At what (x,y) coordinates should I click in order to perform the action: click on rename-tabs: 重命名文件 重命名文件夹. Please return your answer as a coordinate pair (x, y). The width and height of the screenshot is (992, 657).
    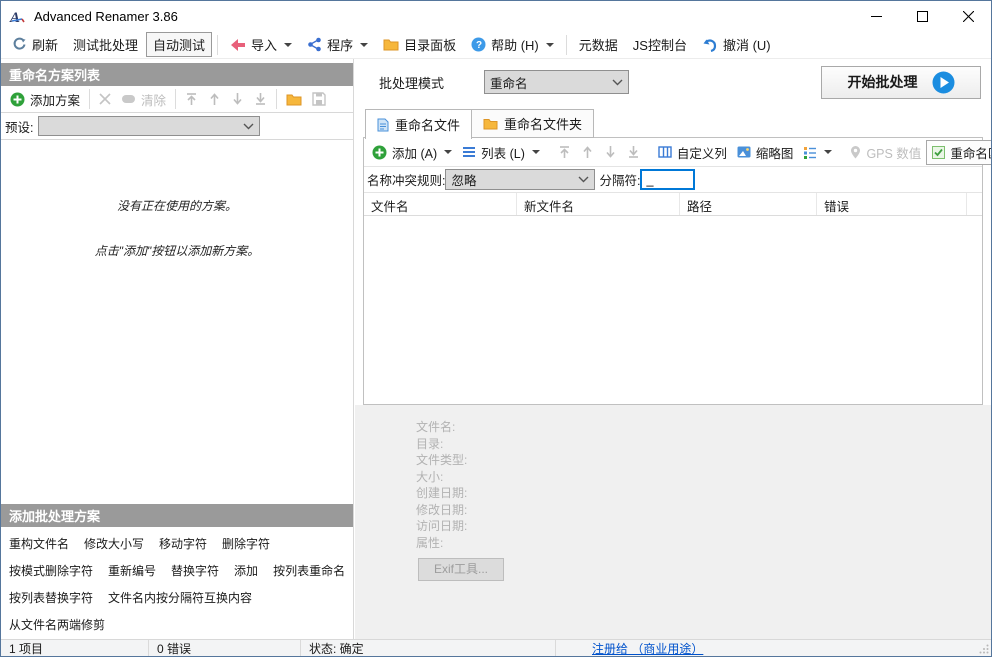
    Looking at the image, I should click on (480, 124).